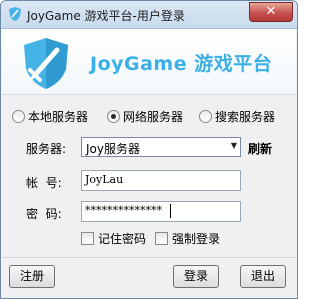 This screenshot has width=320, height=299. Describe the element at coordinates (161, 180) in the screenshot. I see `account-input: JoyLau` at that location.